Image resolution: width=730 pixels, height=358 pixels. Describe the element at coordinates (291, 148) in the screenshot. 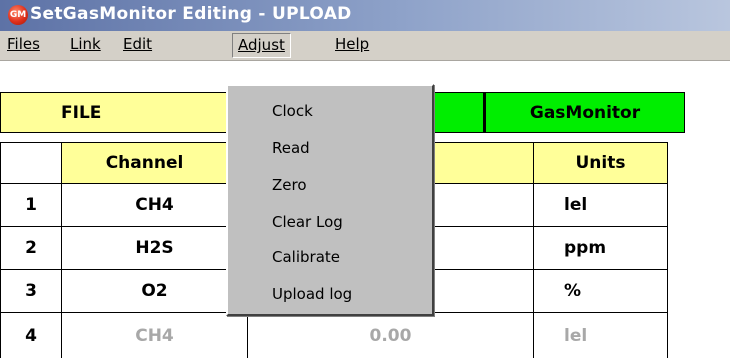

I see `menu-item-read: Read` at that location.